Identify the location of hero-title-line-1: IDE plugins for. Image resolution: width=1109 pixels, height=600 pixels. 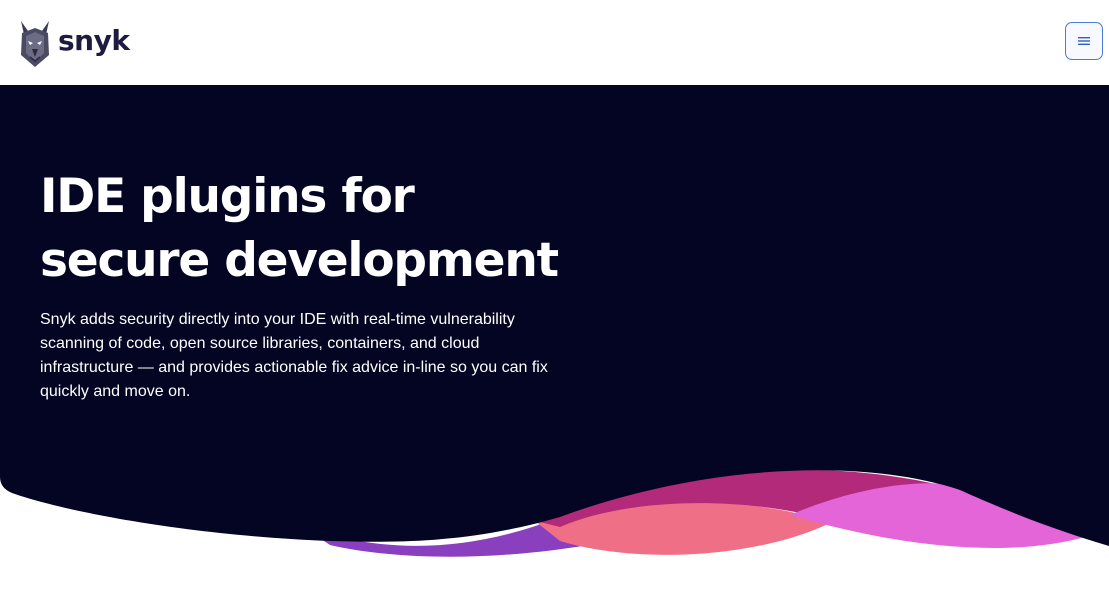
(227, 196).